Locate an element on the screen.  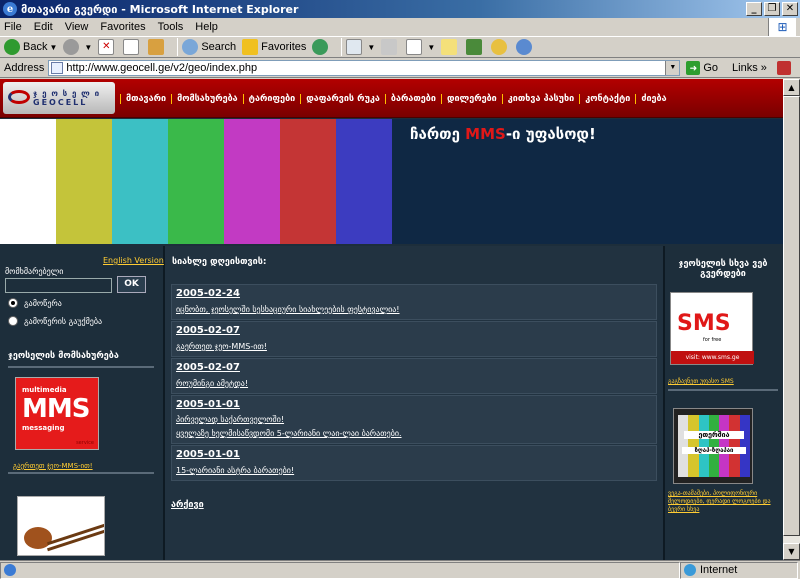
unsubscribe-radio is located at coordinates (13, 321).